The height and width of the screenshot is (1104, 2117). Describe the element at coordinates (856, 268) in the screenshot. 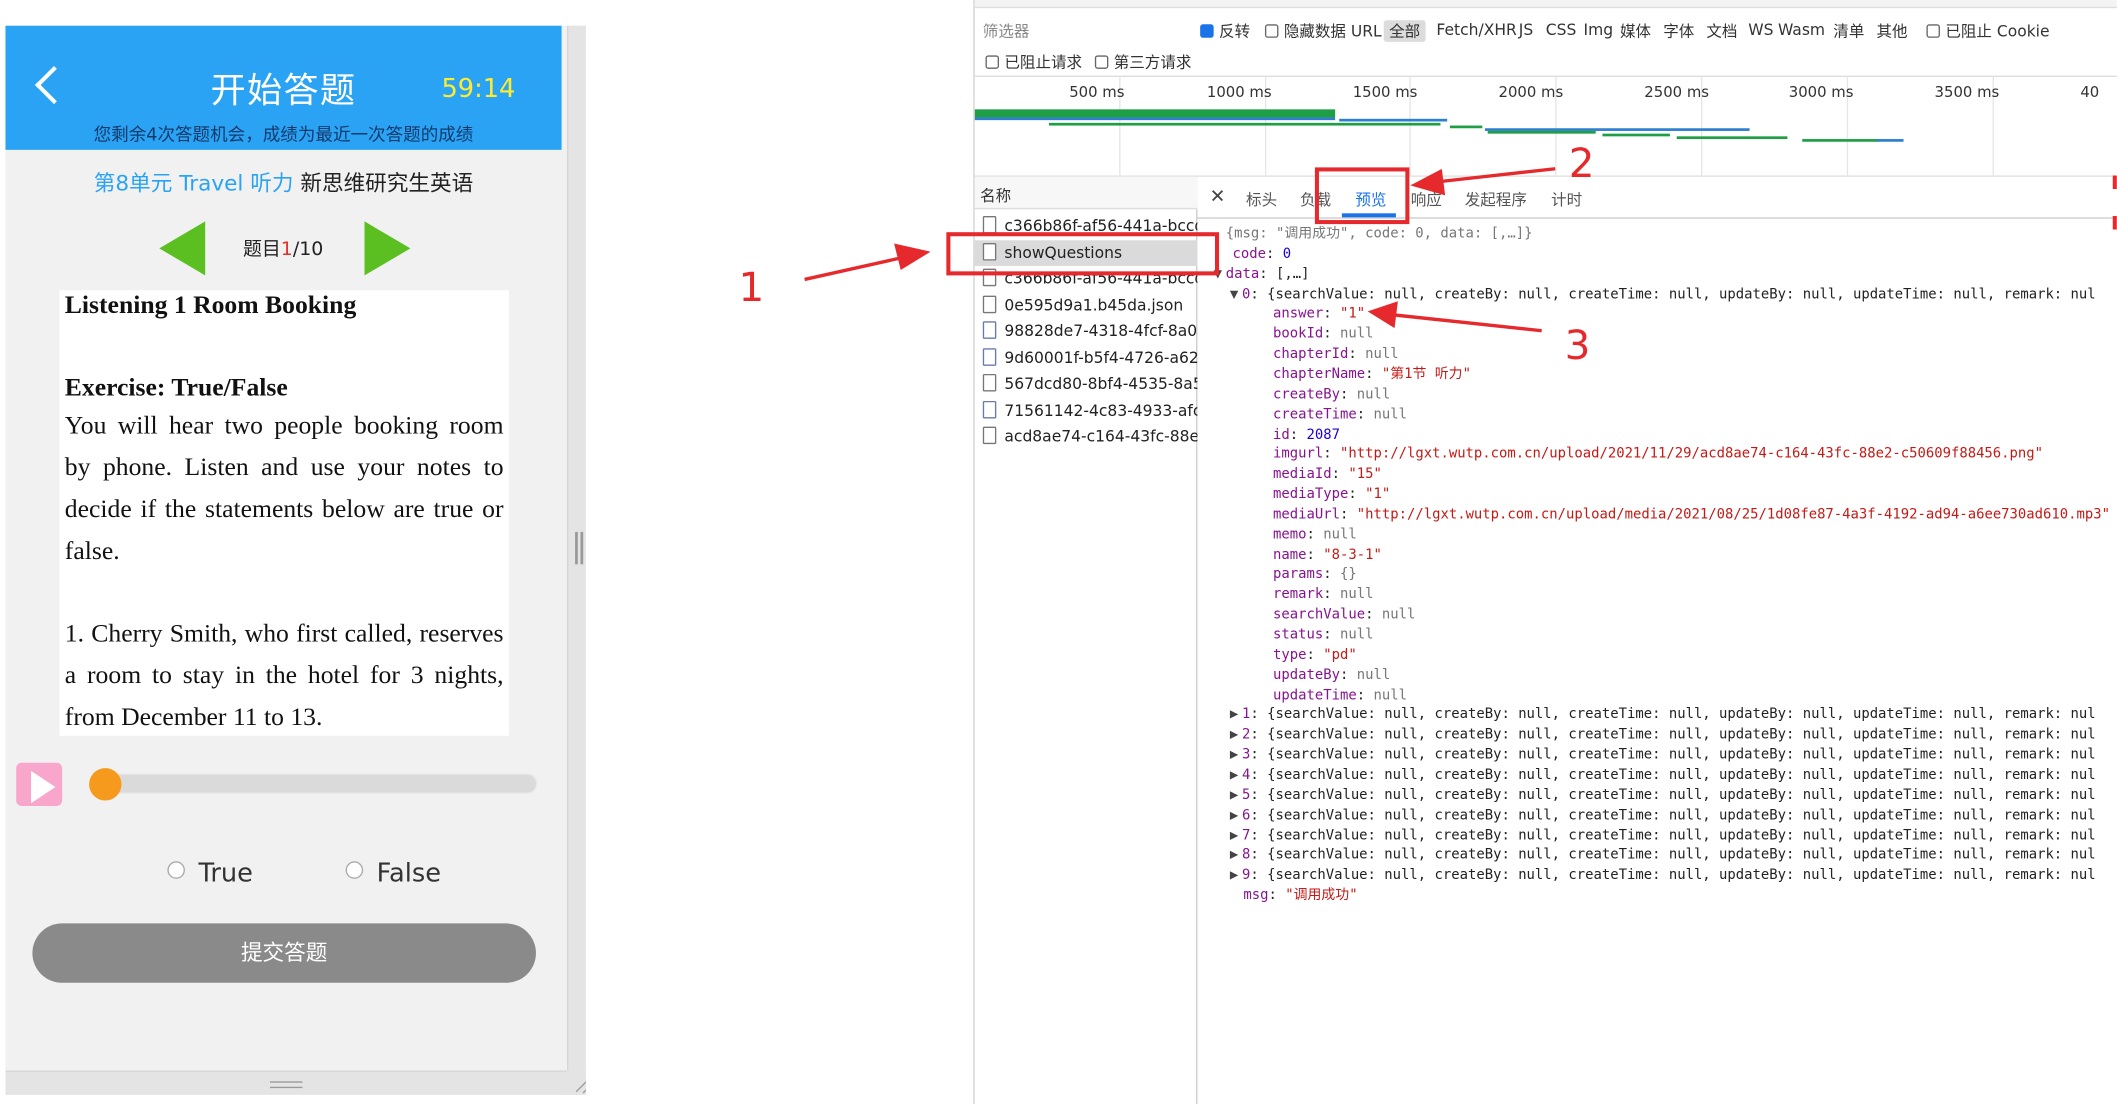

I see `arrow-1-line` at that location.